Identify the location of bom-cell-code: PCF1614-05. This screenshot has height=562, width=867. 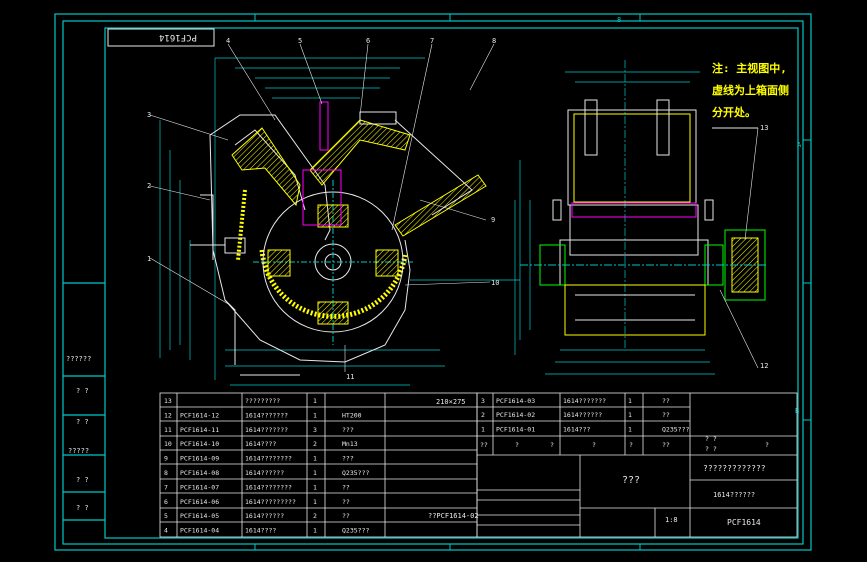
(199, 516).